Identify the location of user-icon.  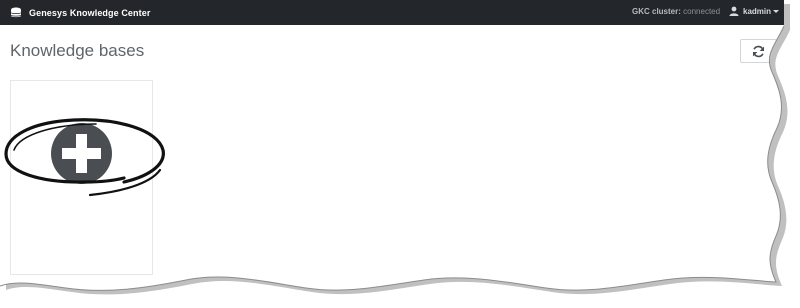
(734, 11).